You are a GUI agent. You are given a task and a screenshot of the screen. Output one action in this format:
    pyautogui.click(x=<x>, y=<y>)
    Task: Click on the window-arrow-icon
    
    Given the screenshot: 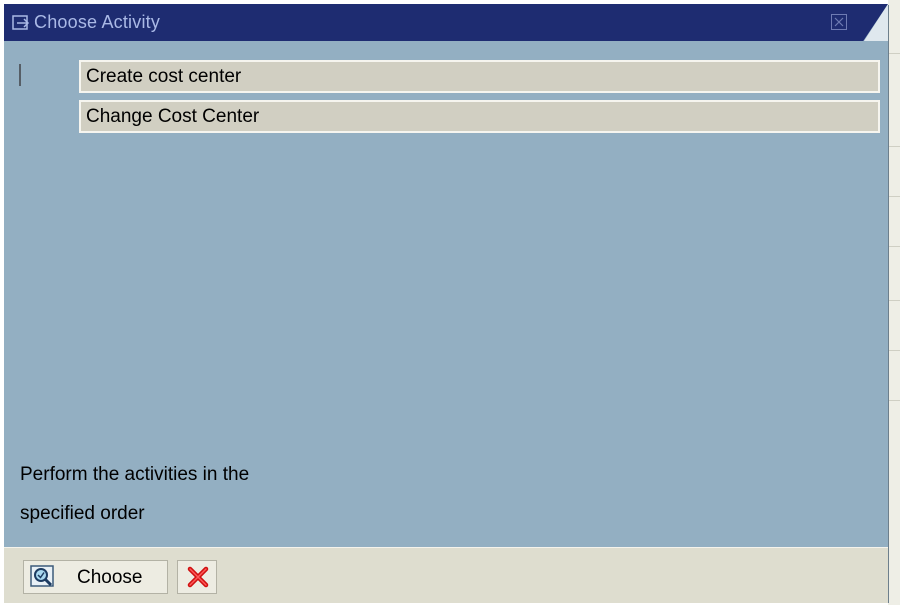 What is the action you would take?
    pyautogui.click(x=21, y=22)
    